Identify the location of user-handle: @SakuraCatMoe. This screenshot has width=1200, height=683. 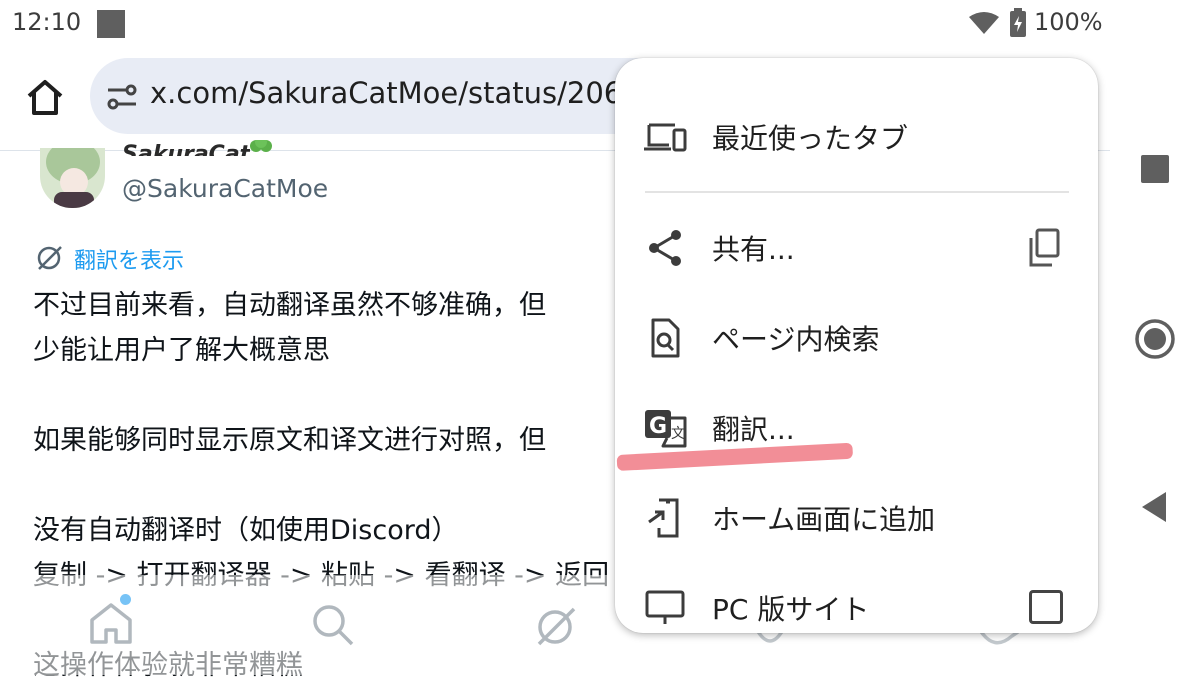
(225, 188).